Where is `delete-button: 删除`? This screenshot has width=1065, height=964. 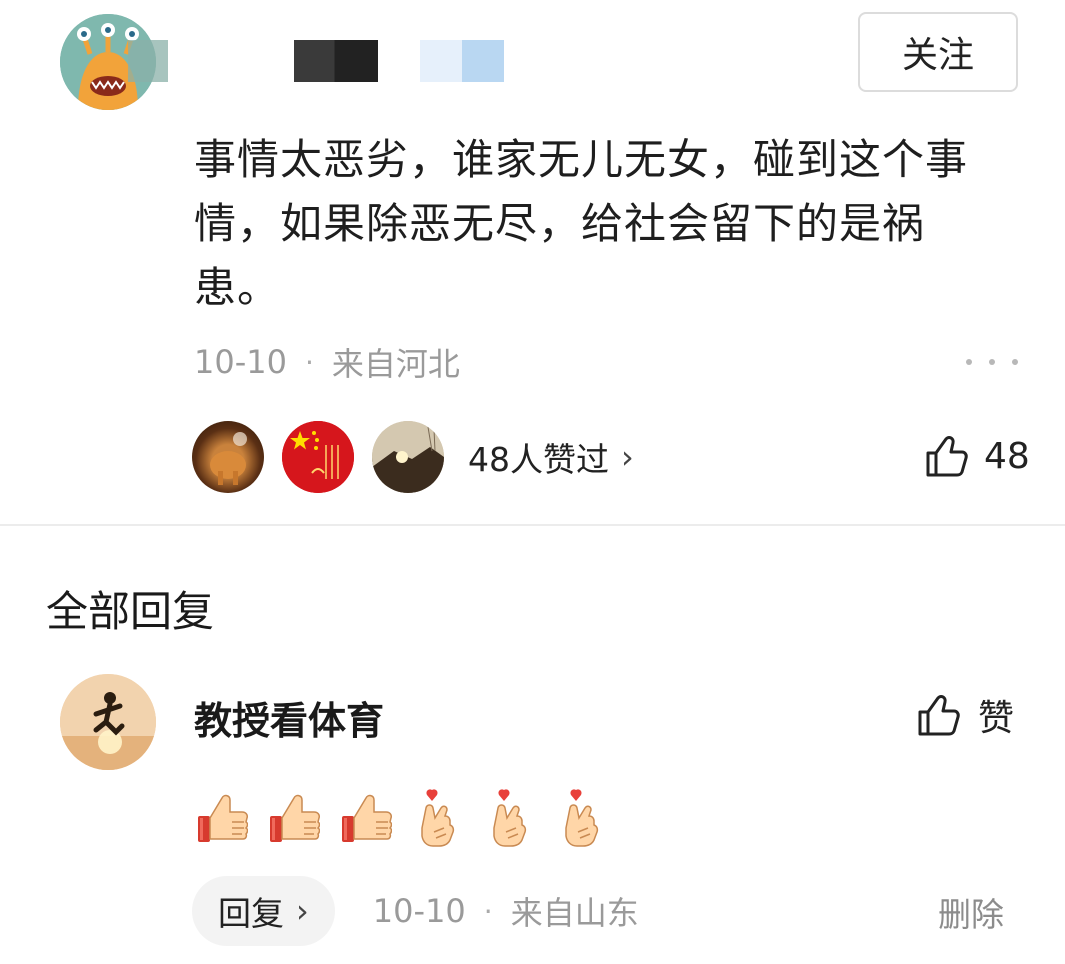
delete-button: 删除 is located at coordinates (971, 912).